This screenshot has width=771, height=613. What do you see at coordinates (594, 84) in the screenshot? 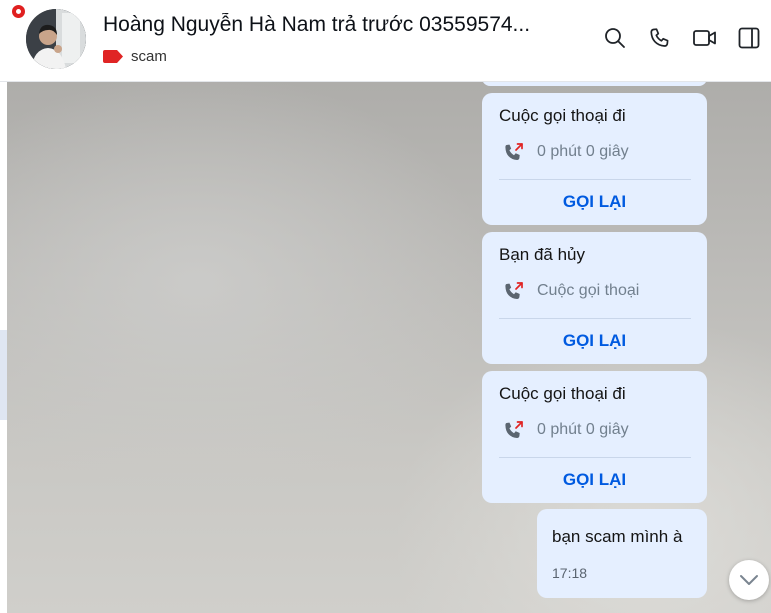
I see `previous-message-bubble` at bounding box center [594, 84].